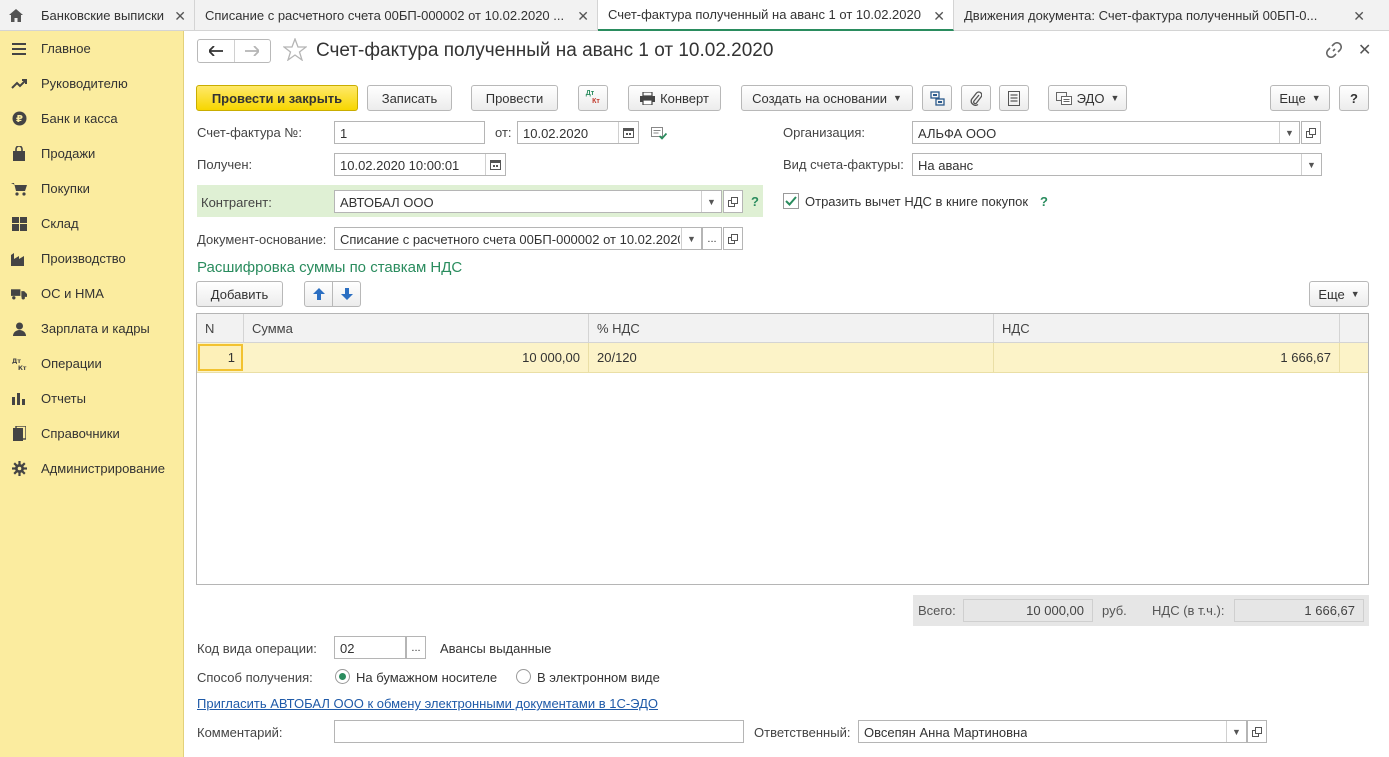 This screenshot has height=757, width=1389. Describe the element at coordinates (1087, 98) in the screenshot. I see `edo-button: ЭДО ▼` at that location.